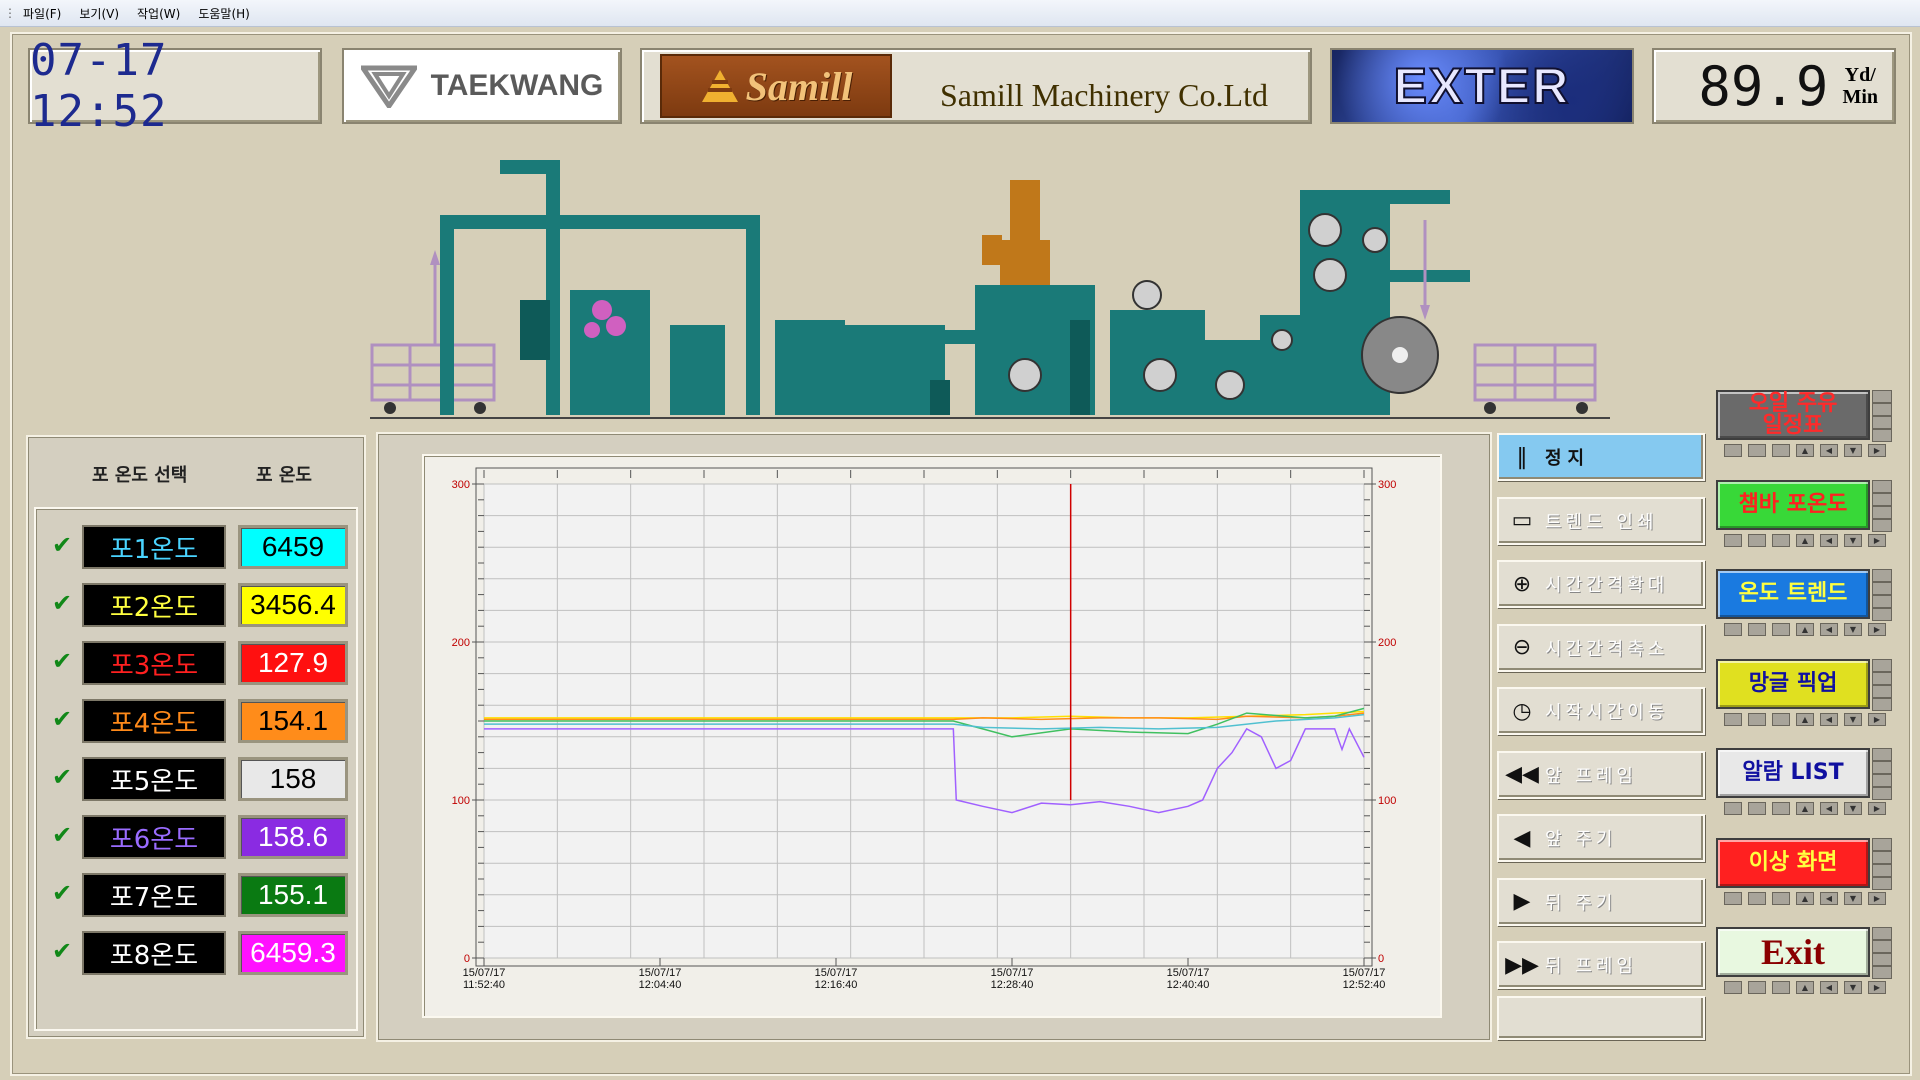 The width and height of the screenshot is (1920, 1080). I want to click on temp-select-button: 포6온도, so click(154, 837).